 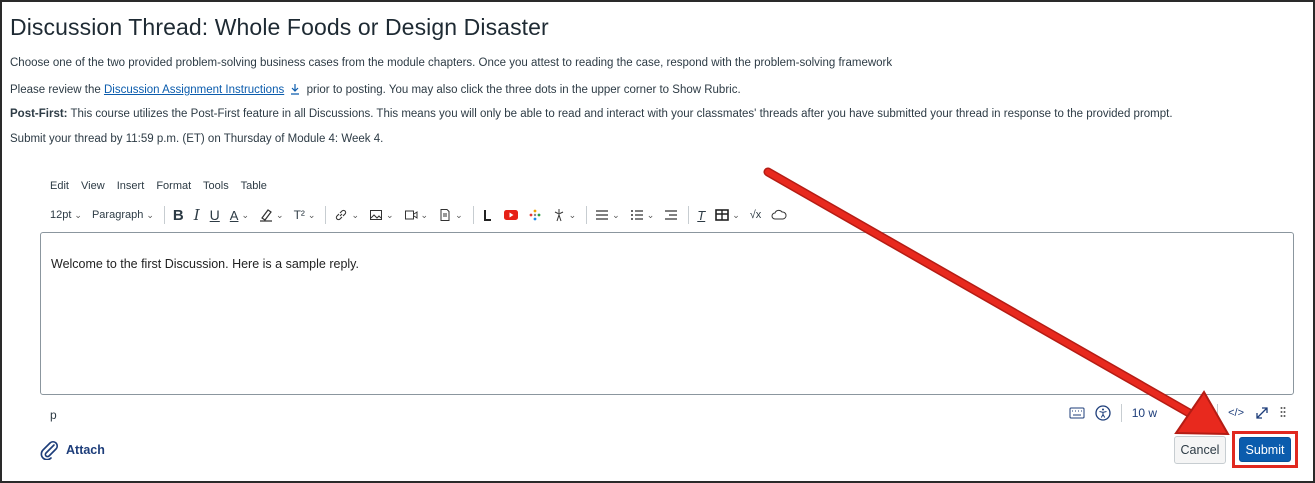 What do you see at coordinates (39, 114) in the screenshot?
I see `post-first-label: Post-First:` at bounding box center [39, 114].